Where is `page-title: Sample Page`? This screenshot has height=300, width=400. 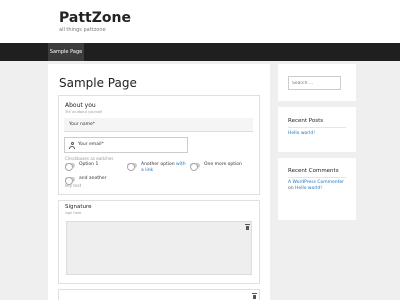 page-title: Sample Page is located at coordinates (98, 83).